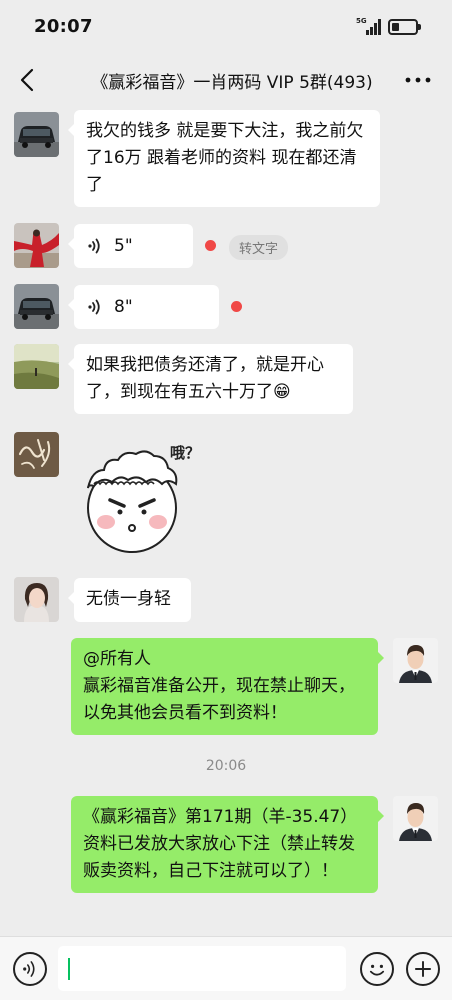 The height and width of the screenshot is (1000, 452). Describe the element at coordinates (63, 26) in the screenshot. I see `status-time: 20:07` at that location.